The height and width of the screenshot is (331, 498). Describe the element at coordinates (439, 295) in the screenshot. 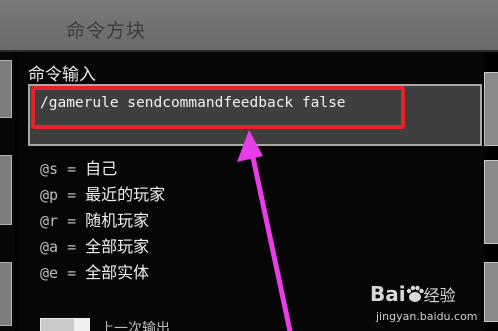

I see `watermark-brand-right: 经验` at that location.